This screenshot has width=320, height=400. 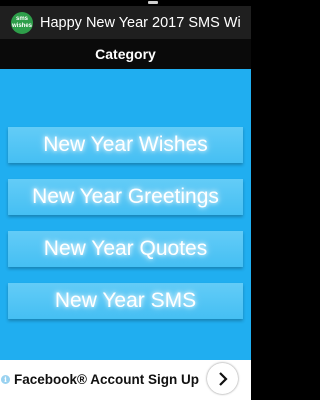 What do you see at coordinates (125, 54) in the screenshot?
I see `category-header: Category` at bounding box center [125, 54].